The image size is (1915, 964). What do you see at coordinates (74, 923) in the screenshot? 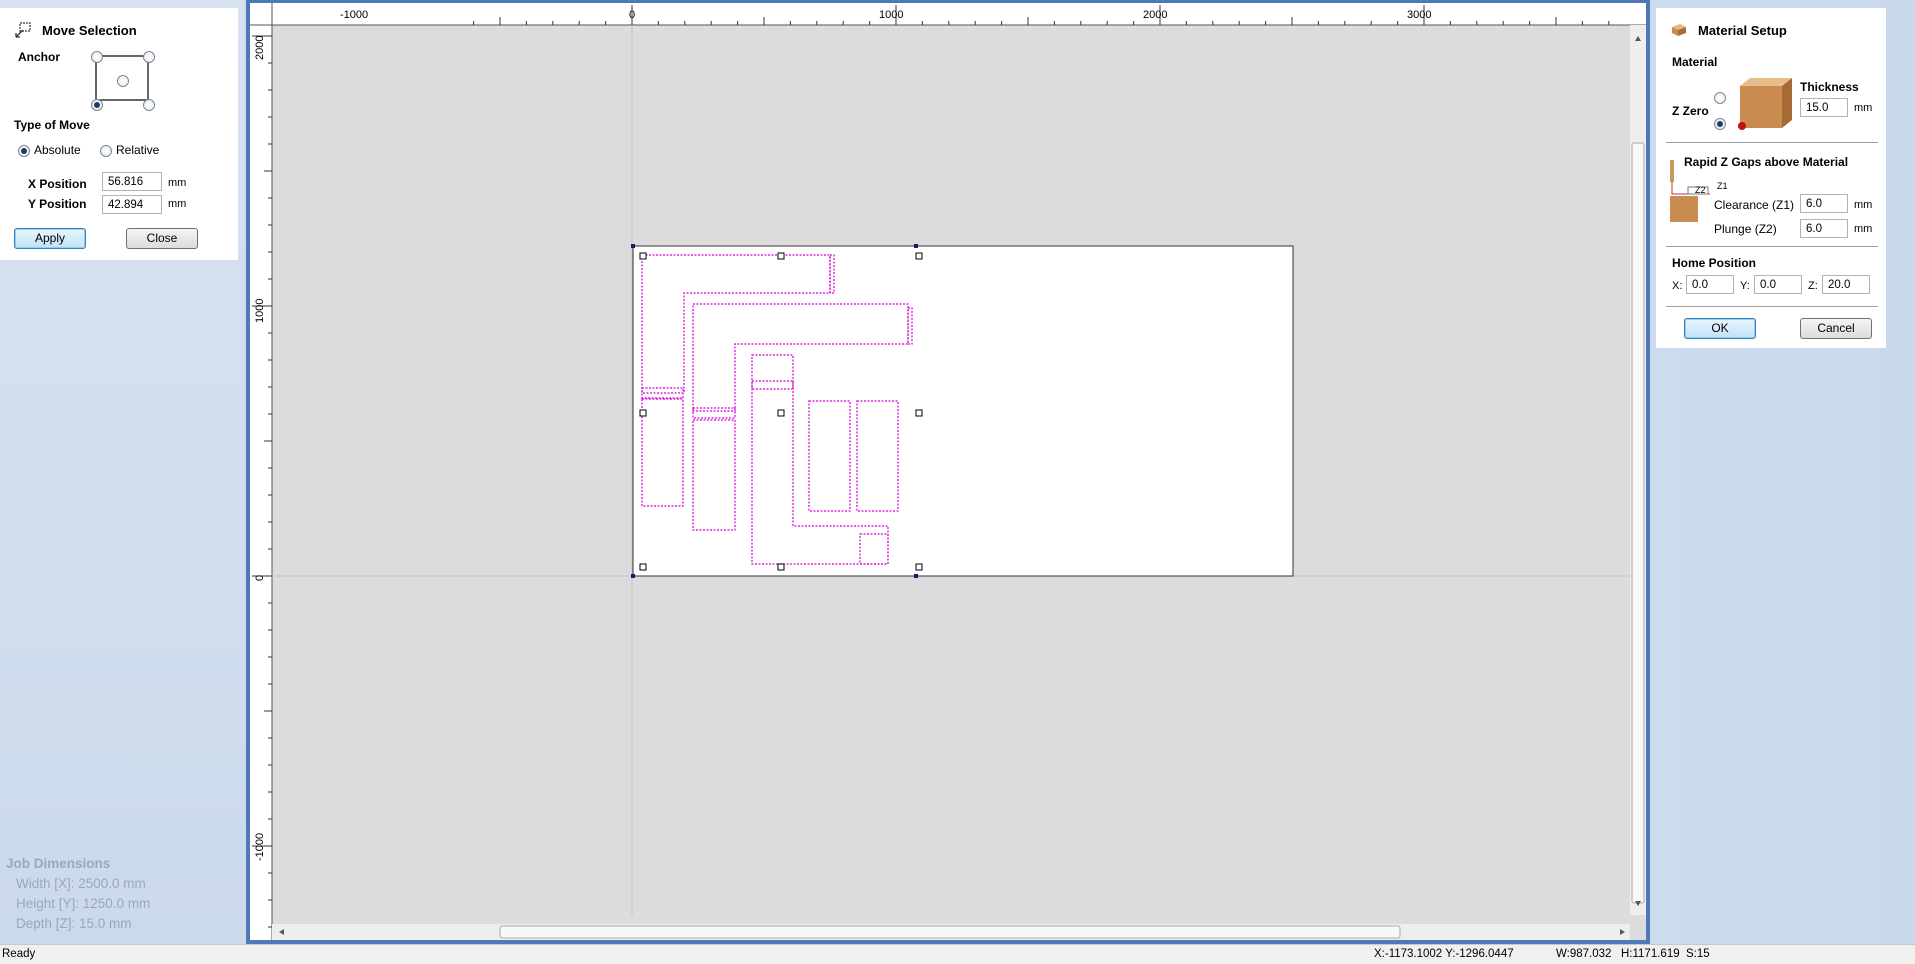
I see `job-depth: Depth [Z]: 15.0 mm` at bounding box center [74, 923].